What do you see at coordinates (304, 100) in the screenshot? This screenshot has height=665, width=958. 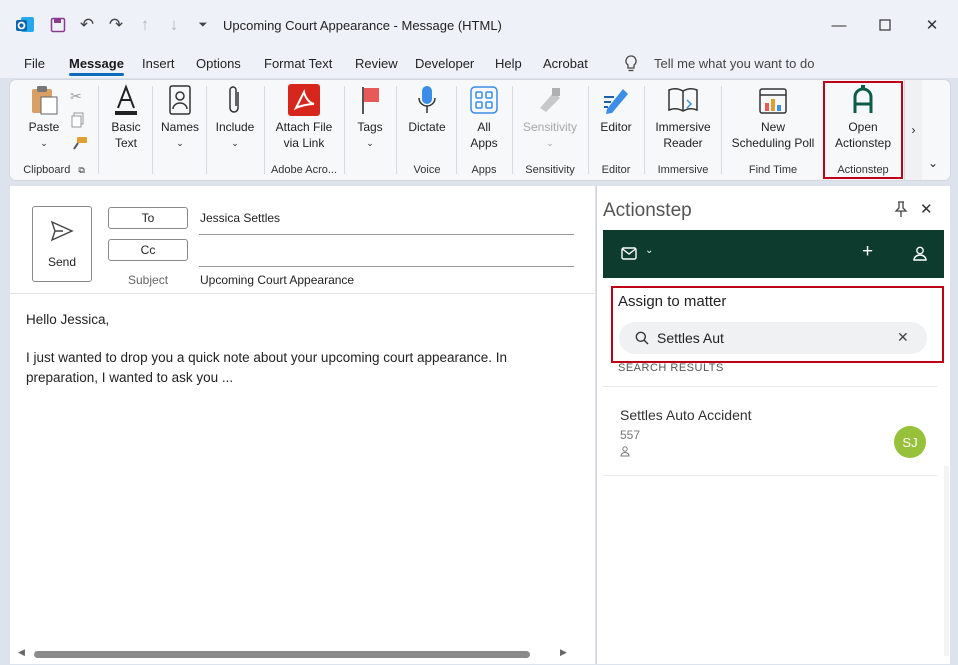 I see `adobe-pdf-icon` at bounding box center [304, 100].